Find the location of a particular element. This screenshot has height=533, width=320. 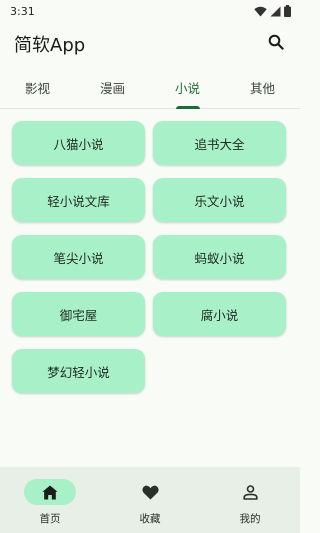

status-bar: 3:31 is located at coordinates (150, 11).